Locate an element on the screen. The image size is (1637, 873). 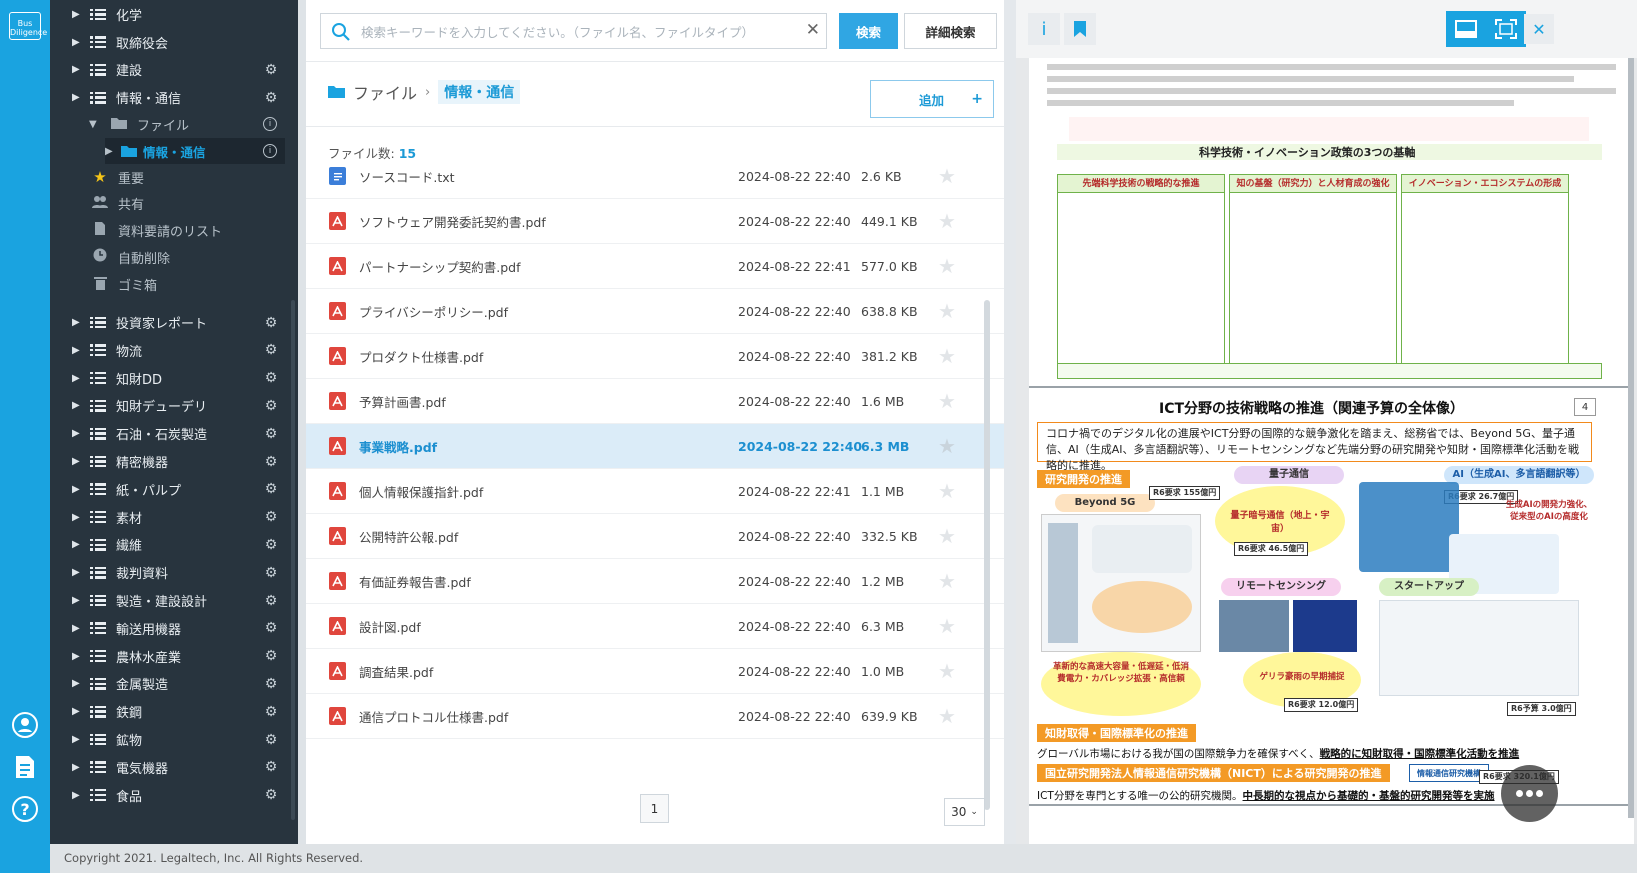
sidebar-folder-item: ▶ 化学 is located at coordinates (175, 14).